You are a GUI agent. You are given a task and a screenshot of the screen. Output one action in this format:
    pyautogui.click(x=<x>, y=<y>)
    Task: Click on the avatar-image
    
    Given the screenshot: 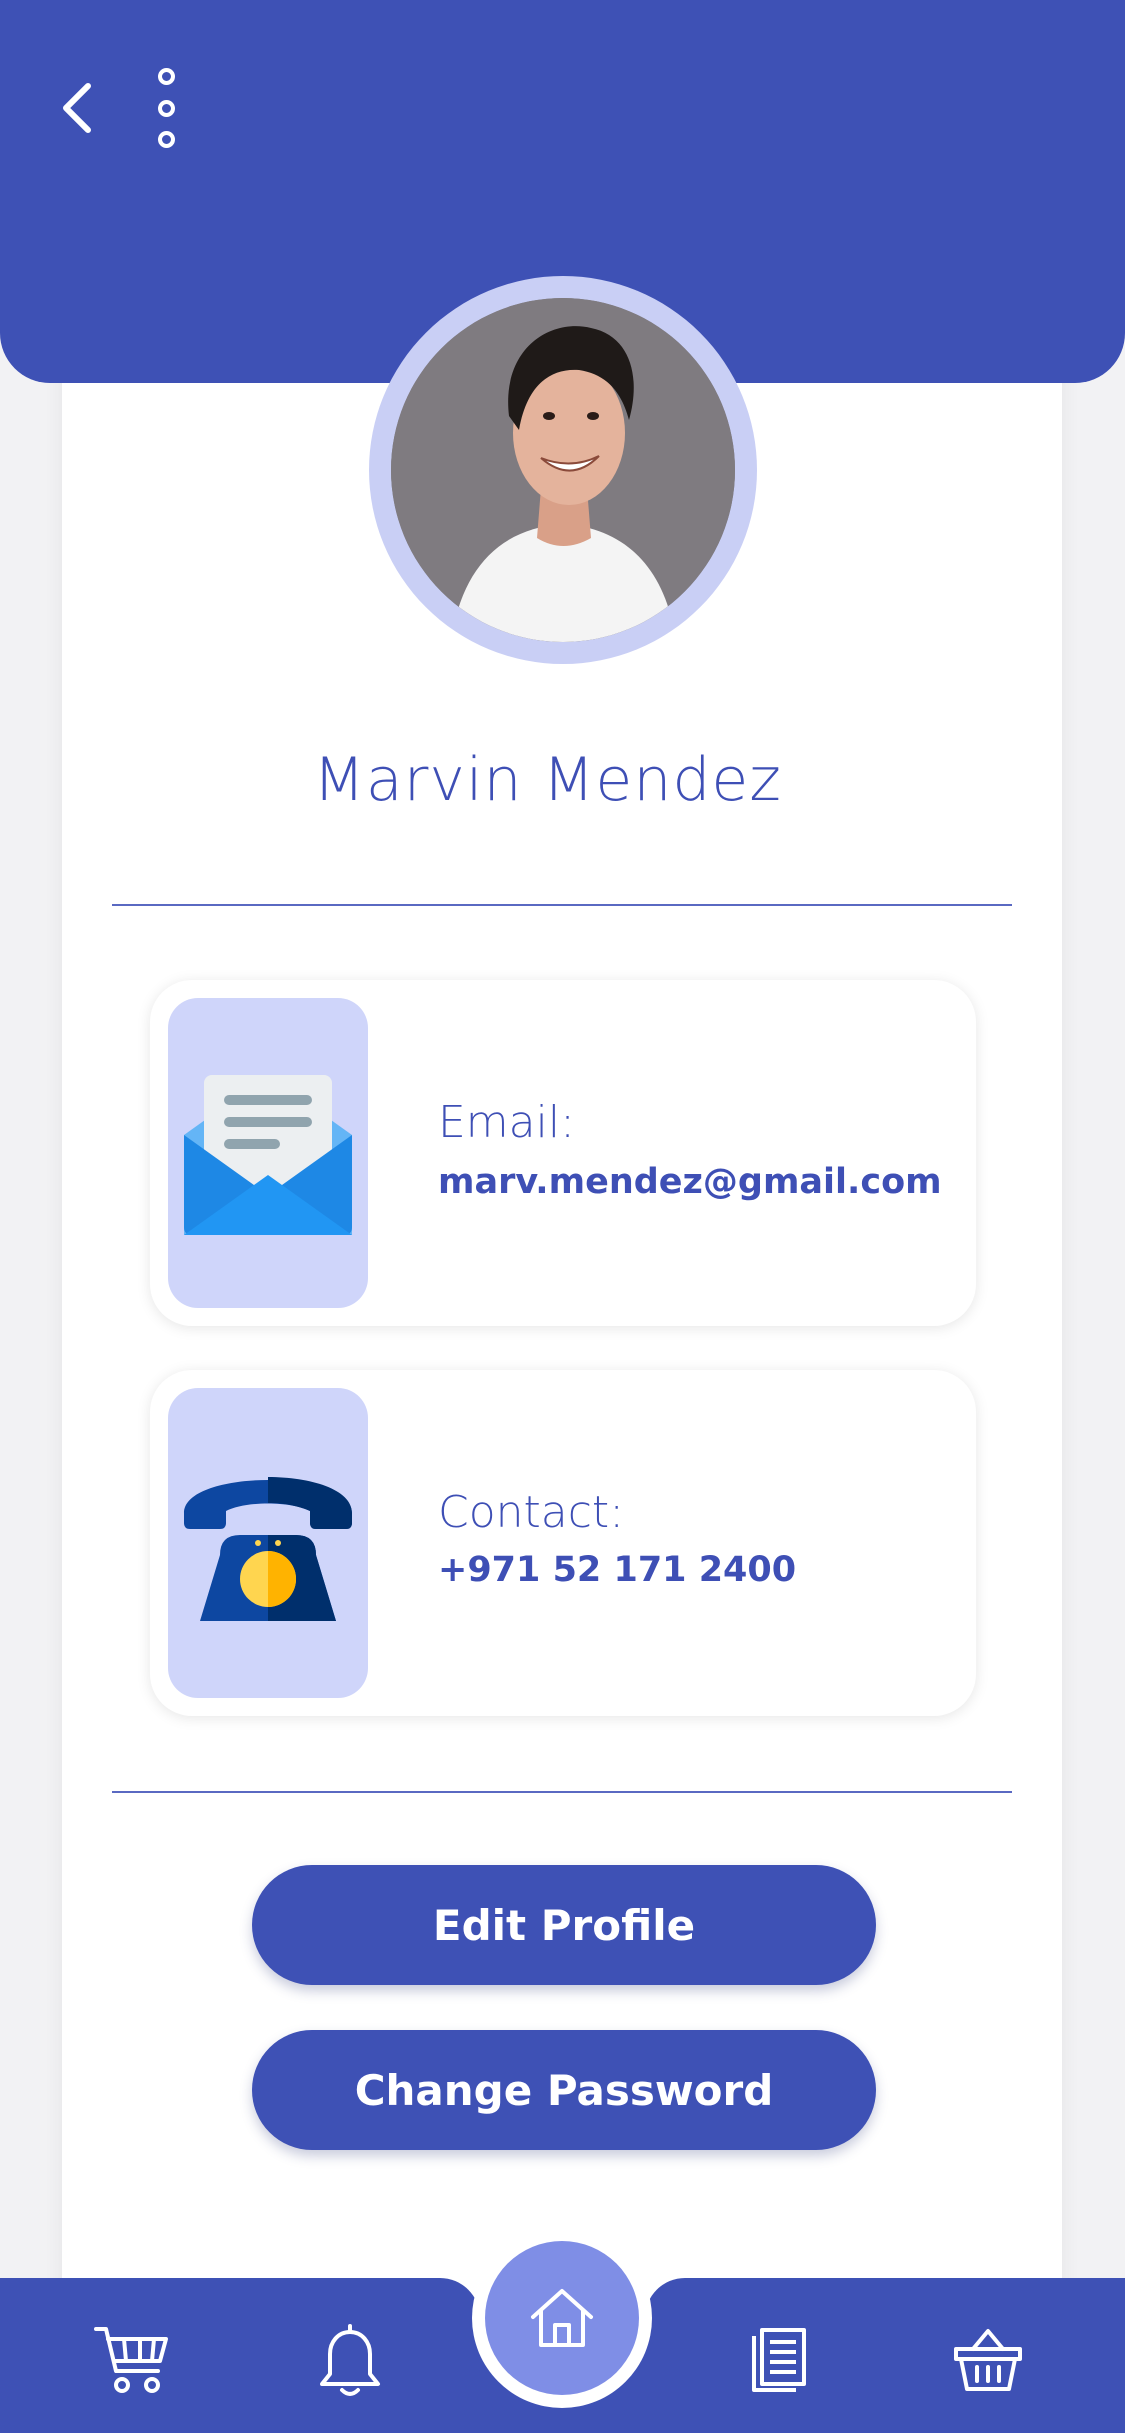 What is the action you would take?
    pyautogui.click(x=563, y=470)
    